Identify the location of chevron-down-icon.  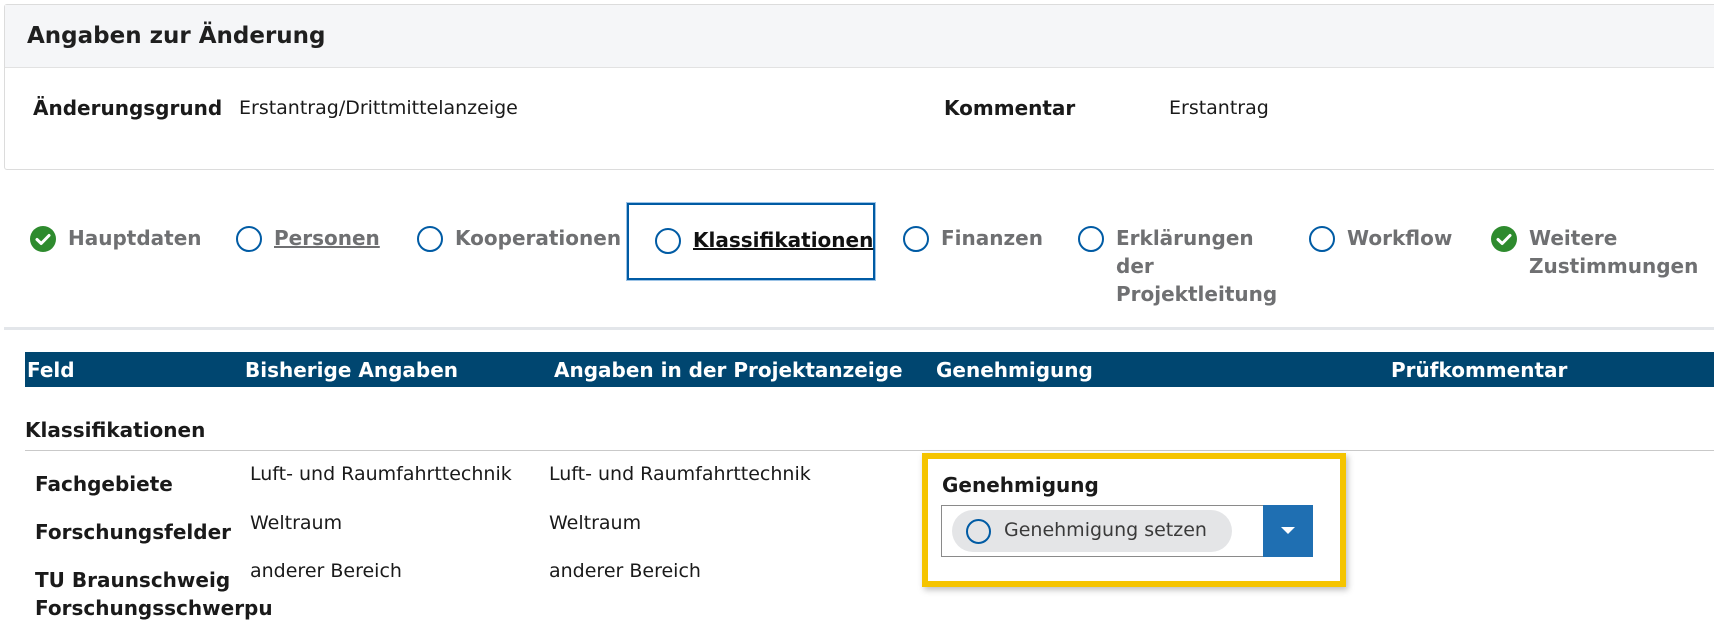
(1288, 530).